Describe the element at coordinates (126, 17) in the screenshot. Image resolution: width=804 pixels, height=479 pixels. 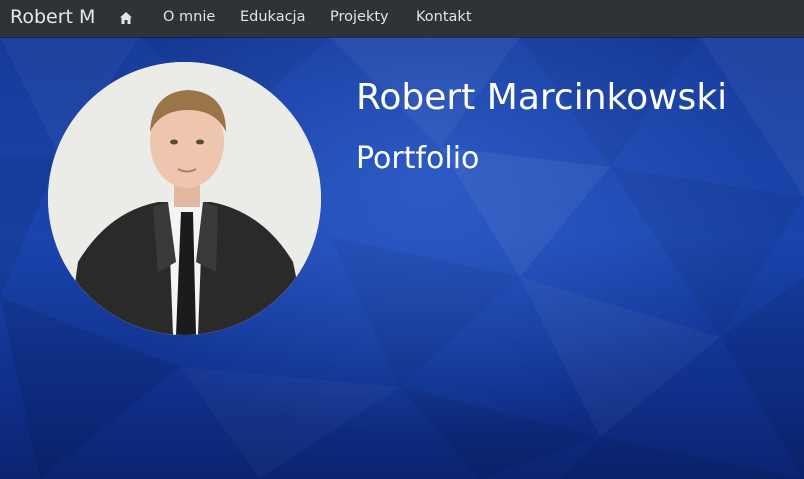
I see `home-icon` at that location.